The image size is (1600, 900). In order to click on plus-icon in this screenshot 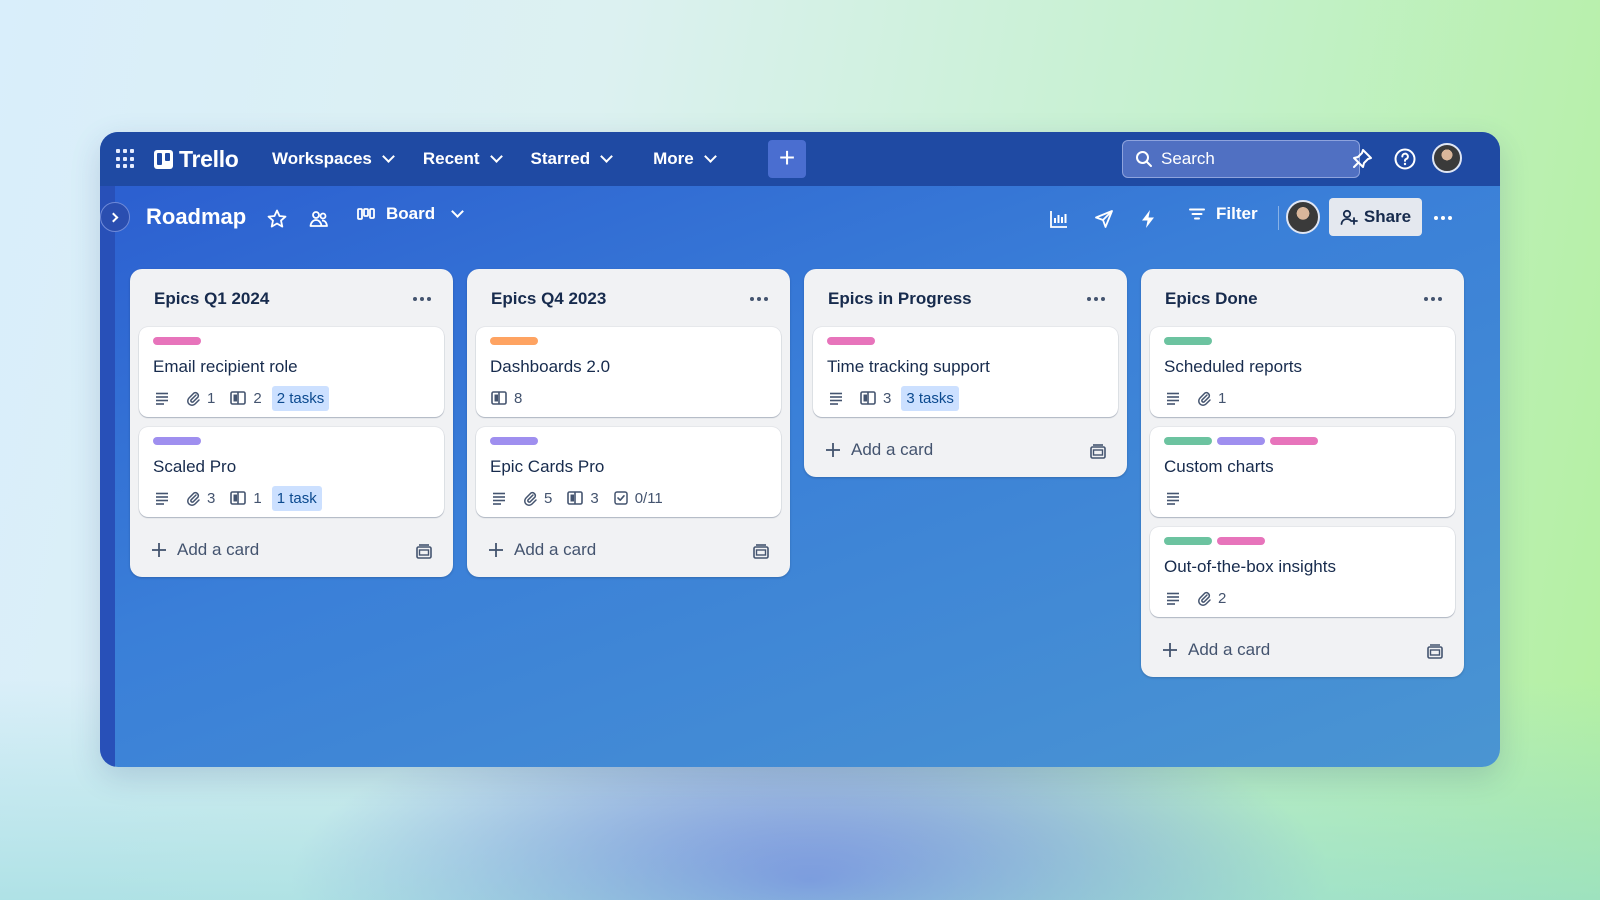, I will do `click(833, 450)`.